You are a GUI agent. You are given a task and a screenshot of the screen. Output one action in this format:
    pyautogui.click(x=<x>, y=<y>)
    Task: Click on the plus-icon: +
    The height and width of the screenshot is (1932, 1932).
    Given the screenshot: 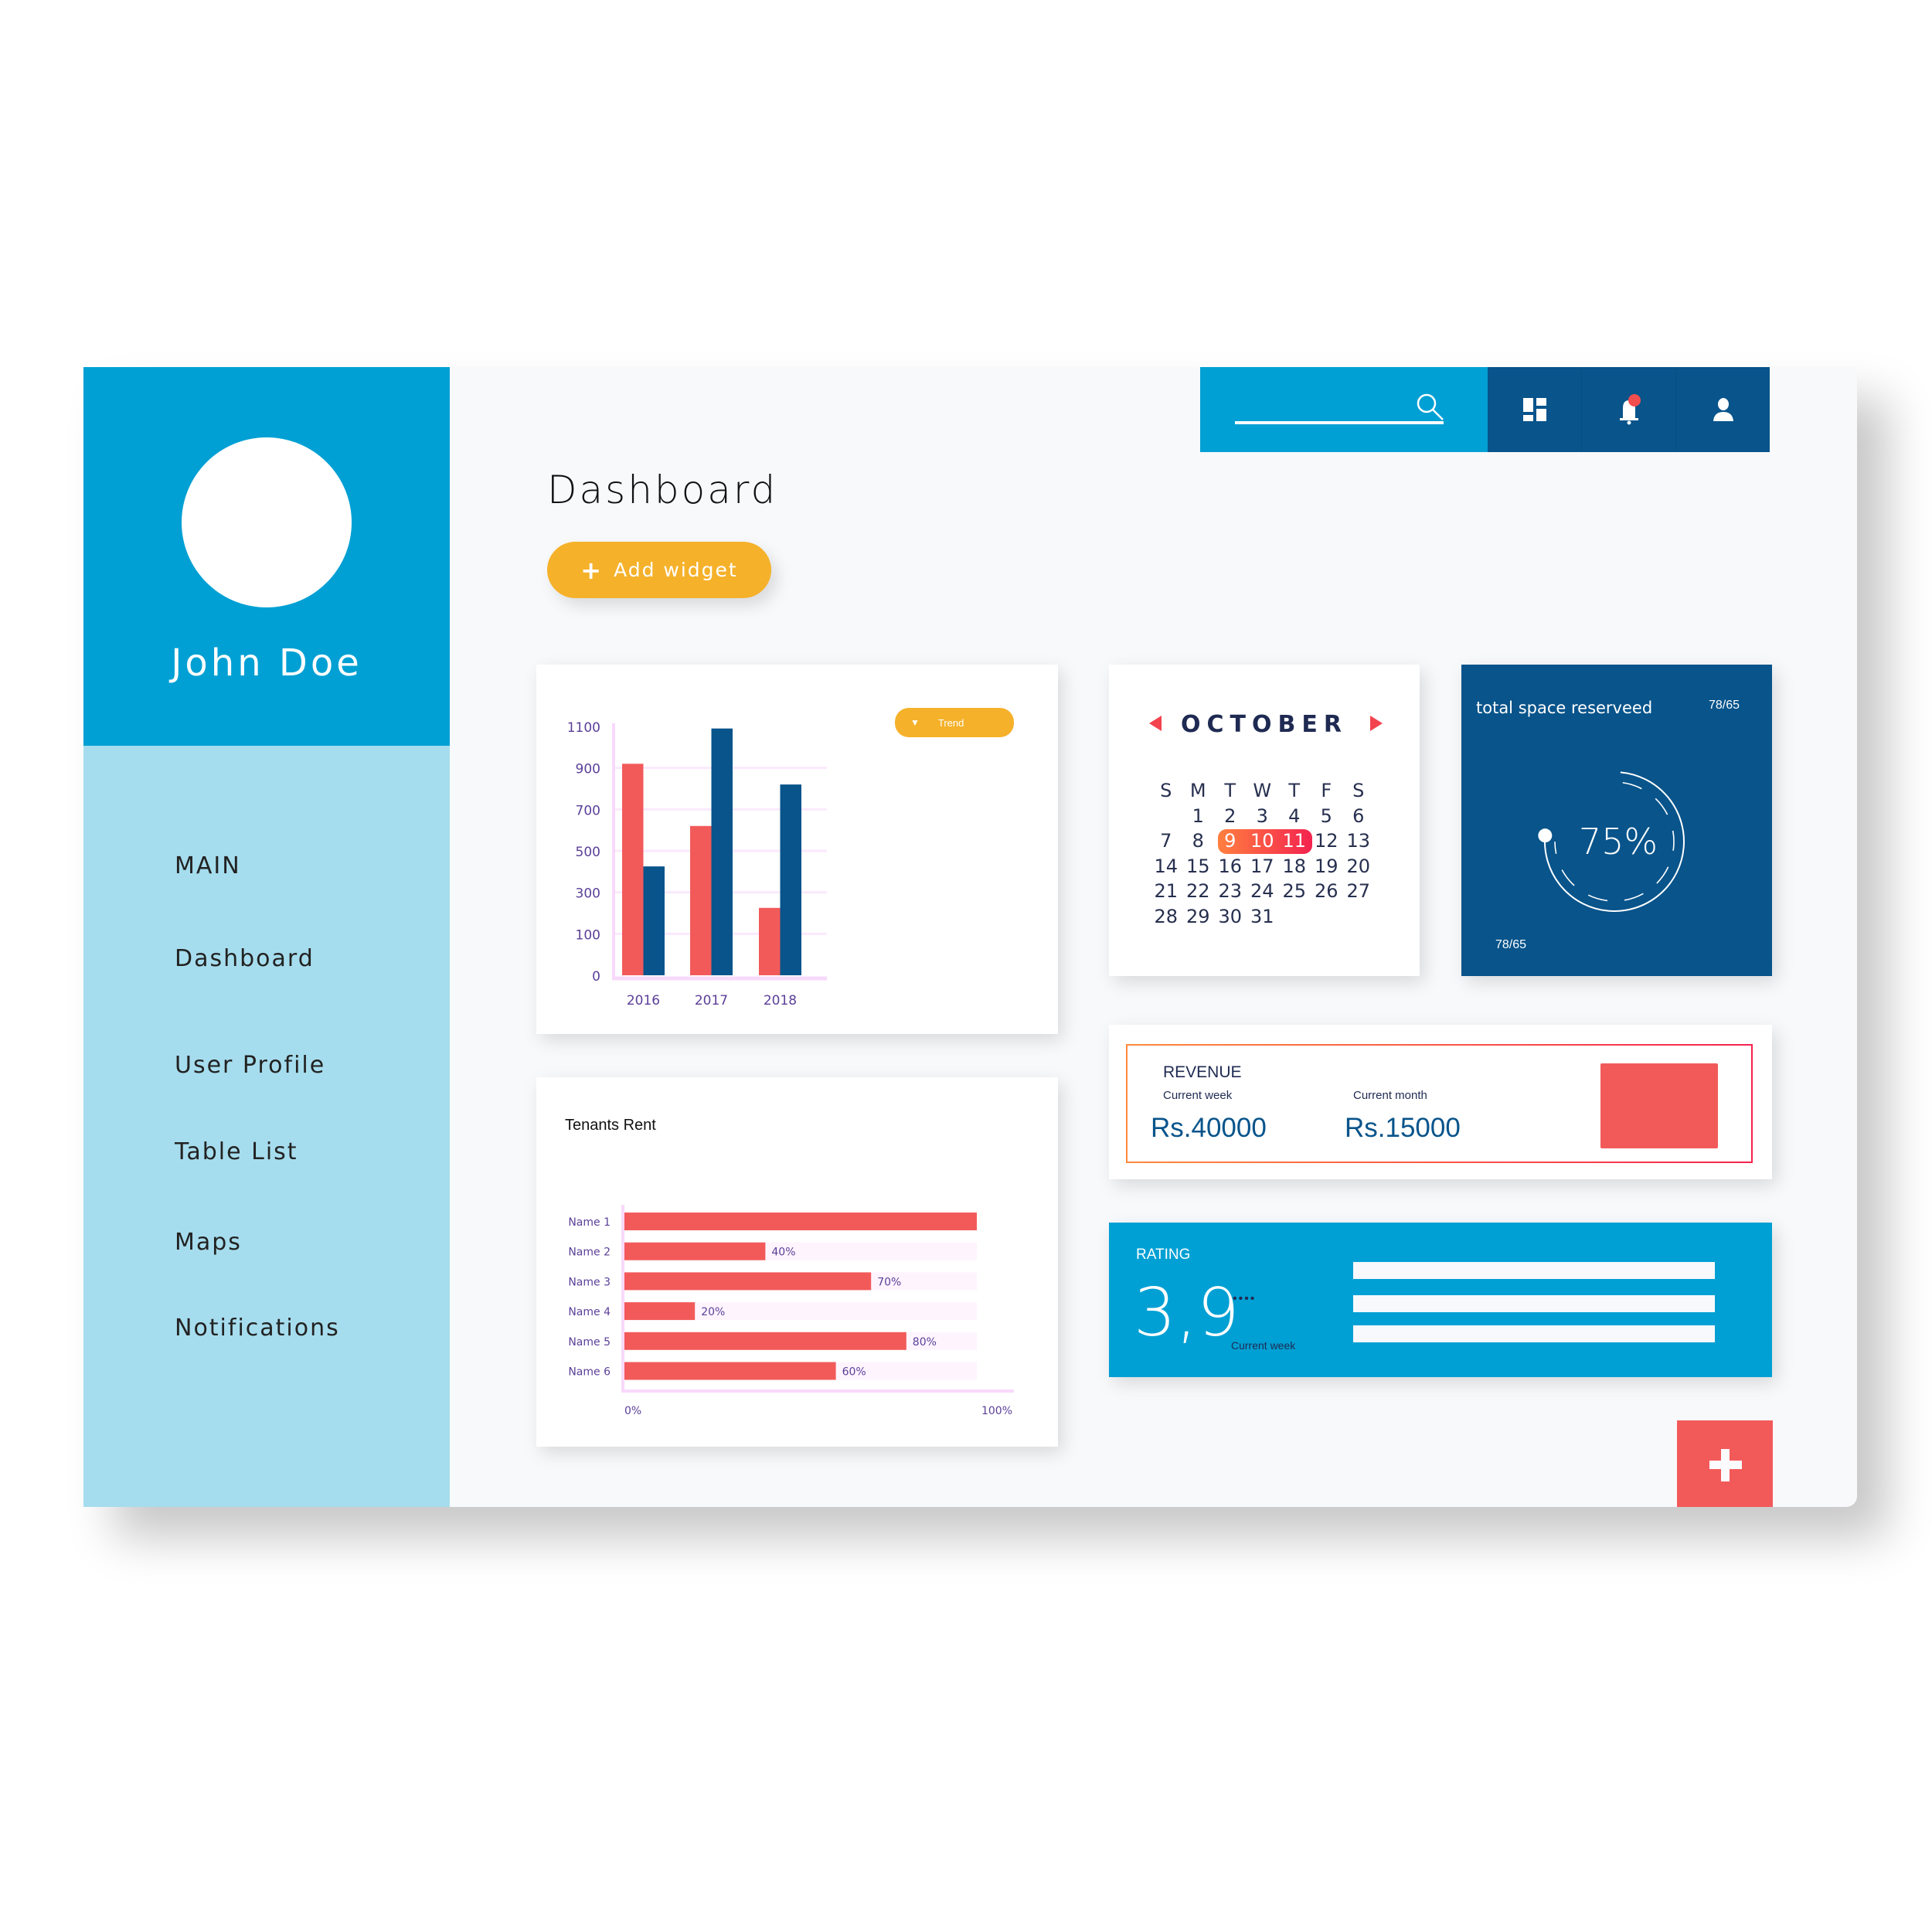 What is the action you would take?
    pyautogui.click(x=592, y=570)
    